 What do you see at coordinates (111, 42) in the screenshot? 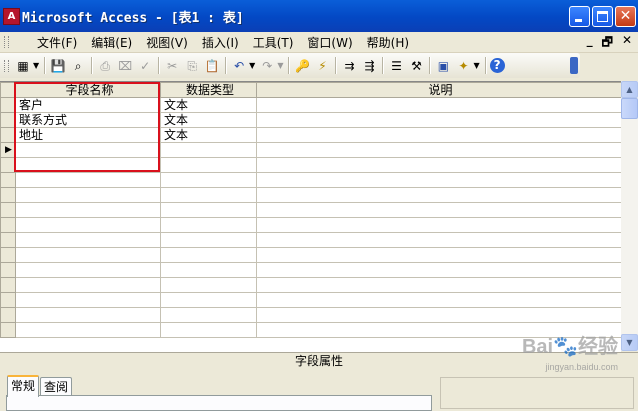
I see `menu-edit: 编辑(E)` at bounding box center [111, 42].